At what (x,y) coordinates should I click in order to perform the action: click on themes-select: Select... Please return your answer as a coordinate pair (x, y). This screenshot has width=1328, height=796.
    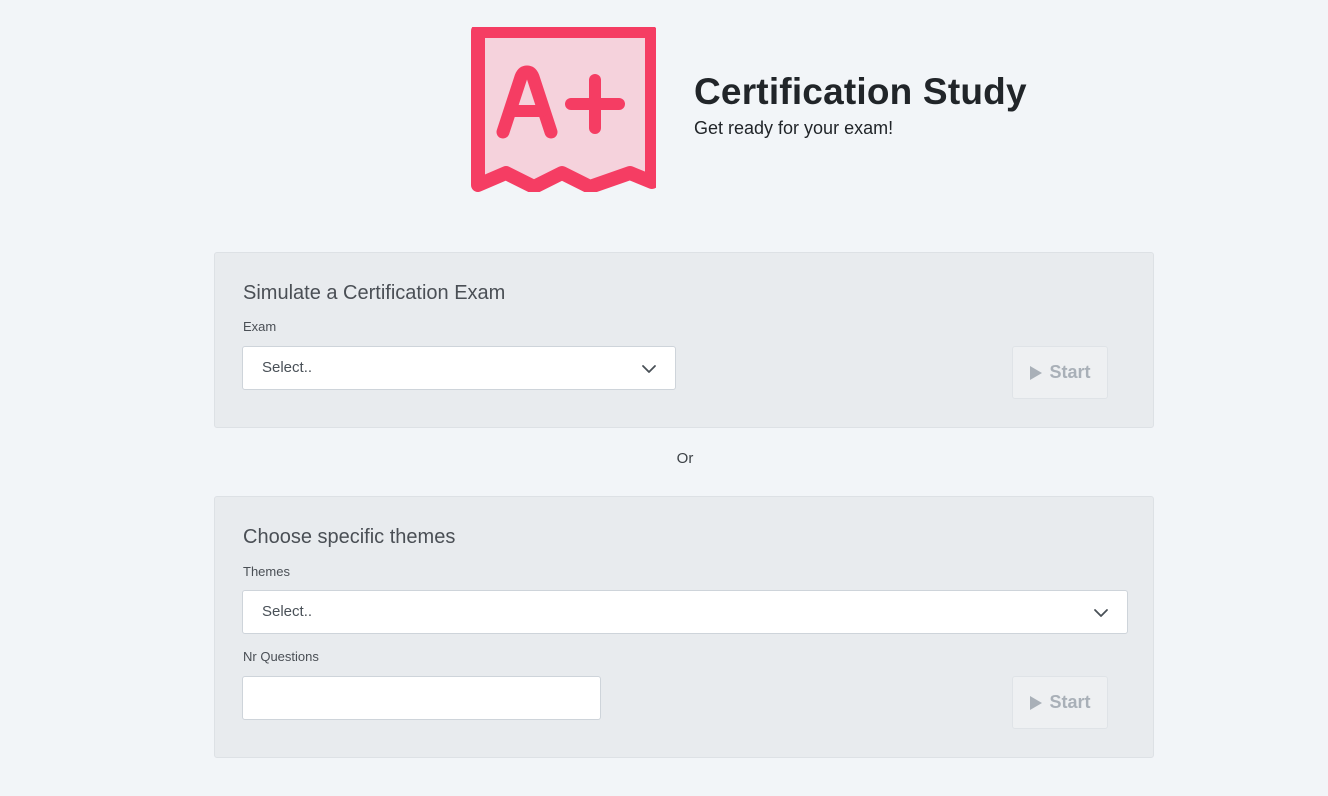
    Looking at the image, I should click on (685, 612).